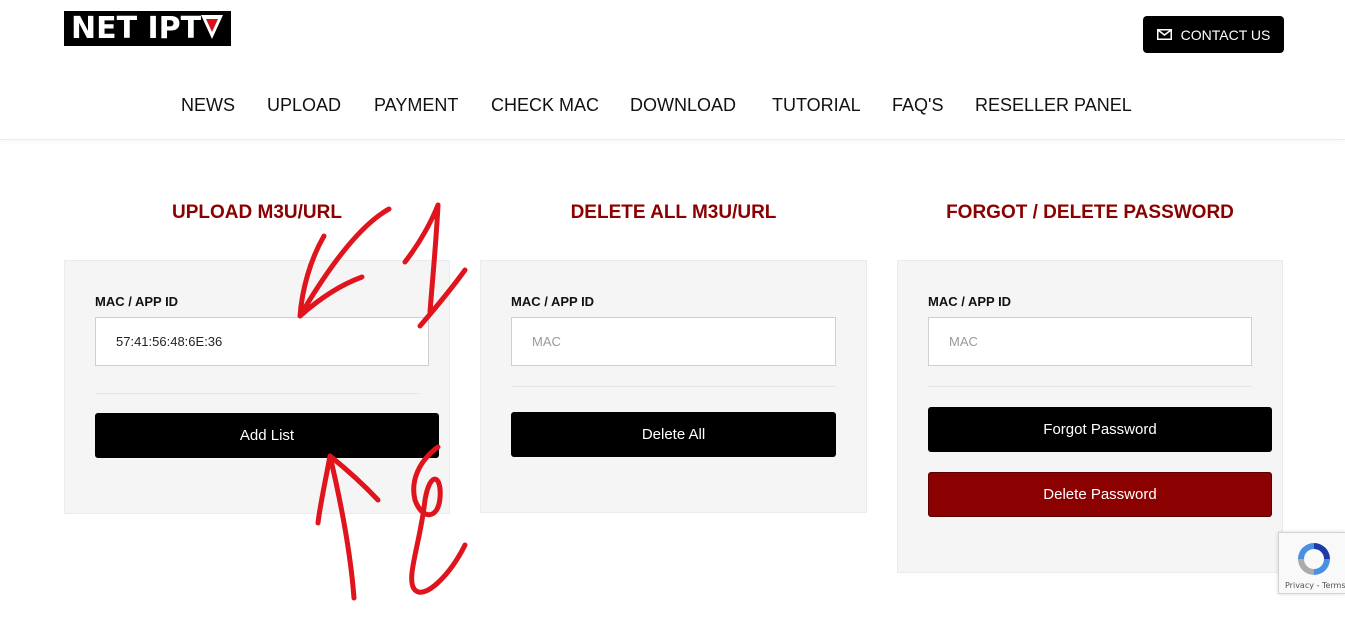 This screenshot has height=620, width=1345. What do you see at coordinates (1100, 494) in the screenshot?
I see `delete-password-button: Delete Password` at bounding box center [1100, 494].